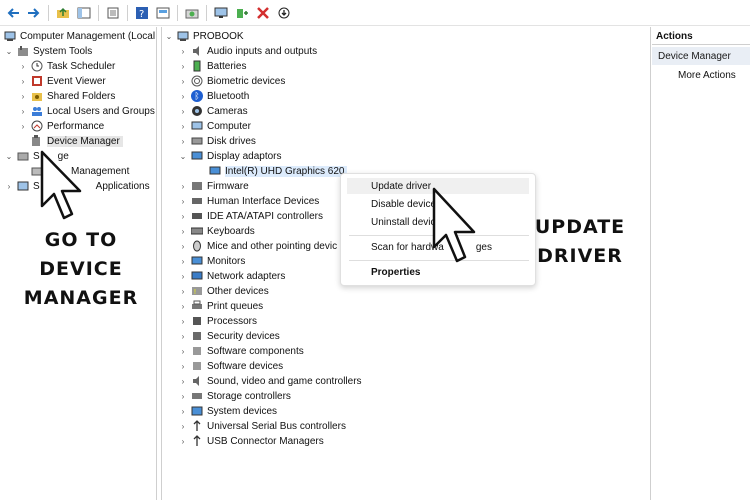 Image resolution: width=750 pixels, height=500 pixels. What do you see at coordinates (270, 381) in the screenshot?
I see `category-sound: › Sound, video and game controllers` at bounding box center [270, 381].